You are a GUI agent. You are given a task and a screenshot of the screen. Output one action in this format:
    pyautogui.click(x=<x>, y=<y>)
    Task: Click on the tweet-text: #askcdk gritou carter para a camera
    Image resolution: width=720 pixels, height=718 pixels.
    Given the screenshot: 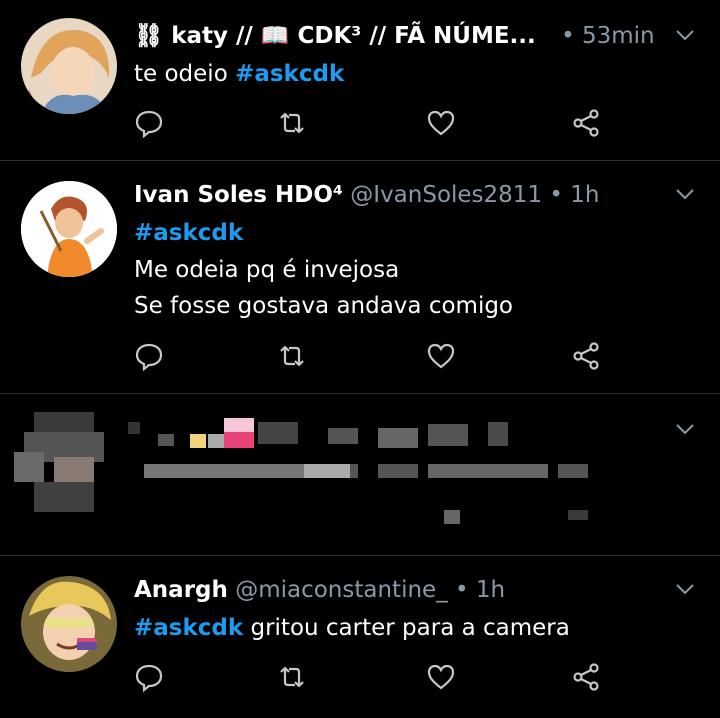 What is the action you would take?
    pyautogui.click(x=352, y=628)
    